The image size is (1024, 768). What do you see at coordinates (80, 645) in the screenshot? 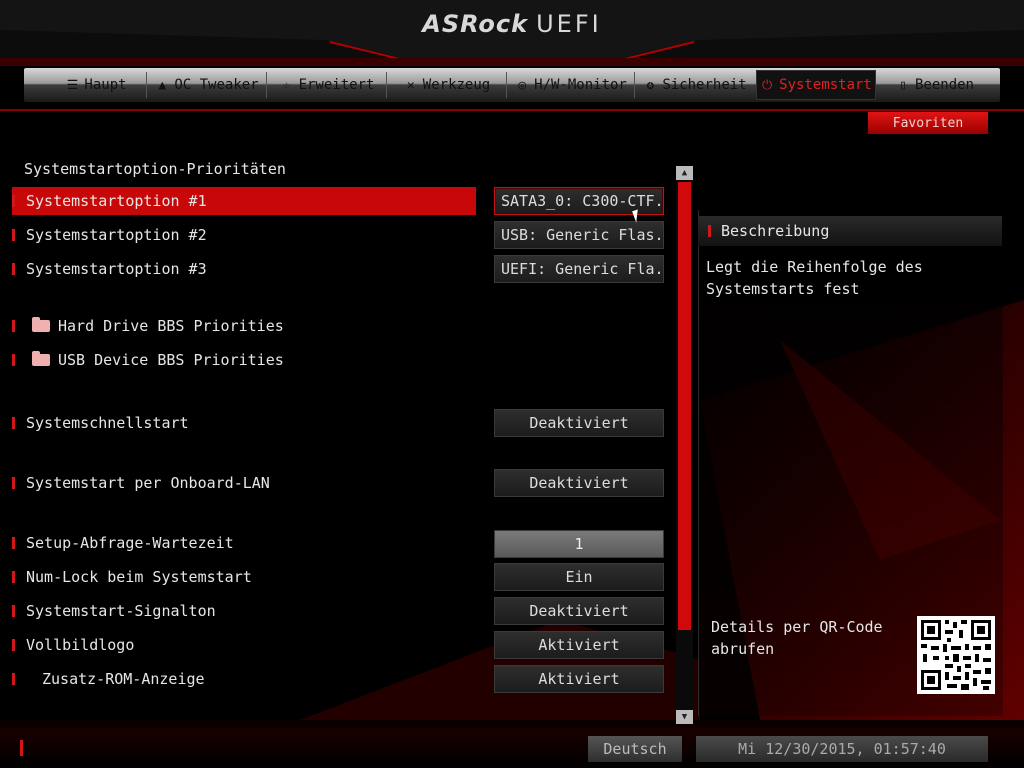
I see `setting-label: Vollbildlogo` at bounding box center [80, 645].